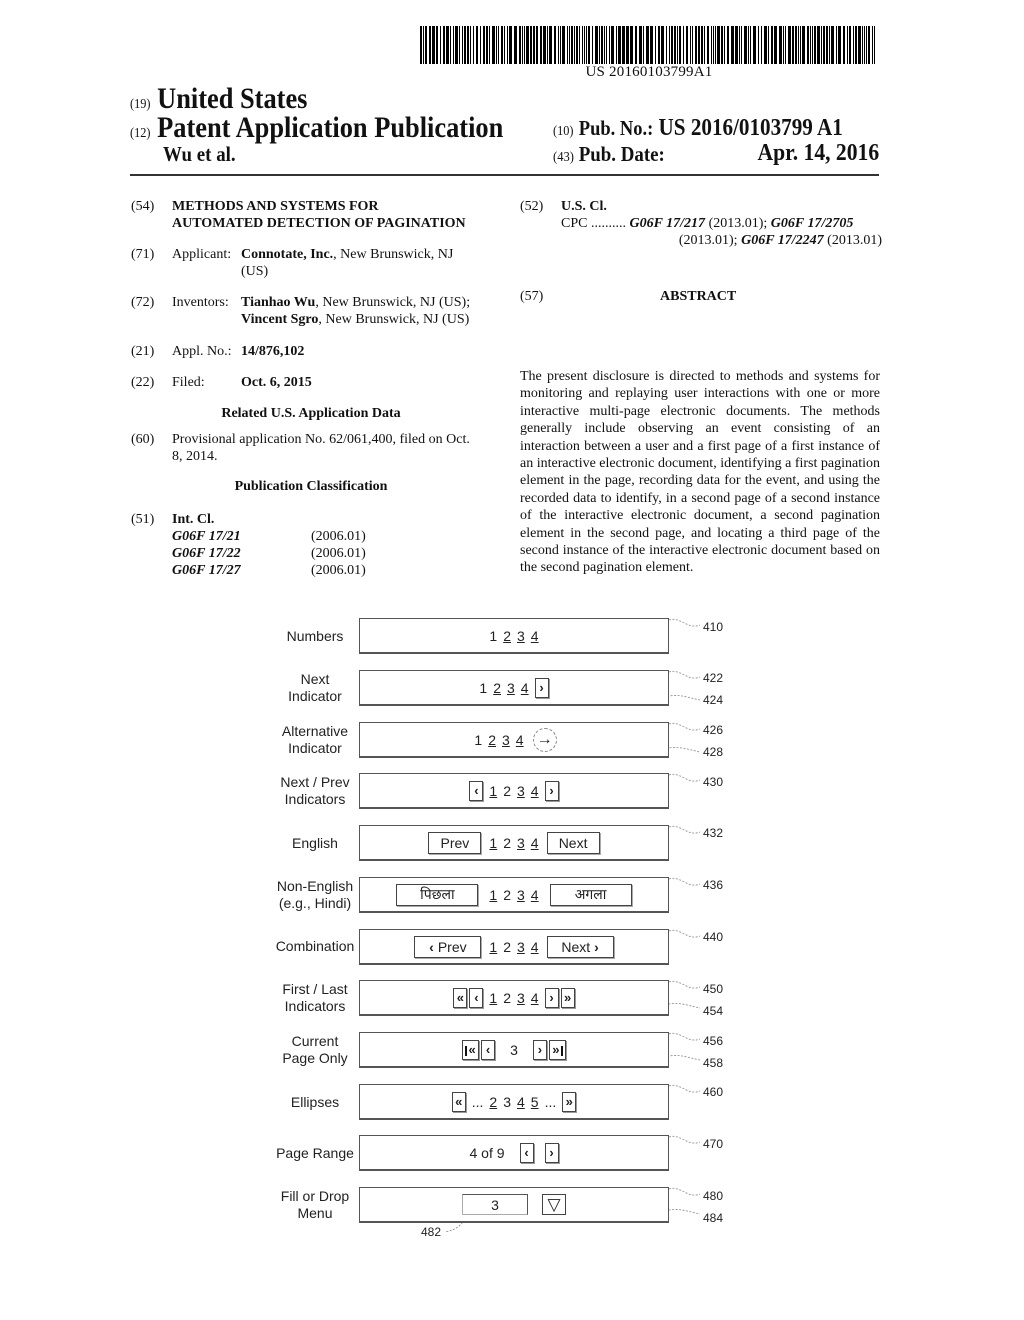 This screenshot has width=1024, height=1320. Describe the element at coordinates (315, 799) in the screenshot. I see `row-label-line: Indicators` at that location.